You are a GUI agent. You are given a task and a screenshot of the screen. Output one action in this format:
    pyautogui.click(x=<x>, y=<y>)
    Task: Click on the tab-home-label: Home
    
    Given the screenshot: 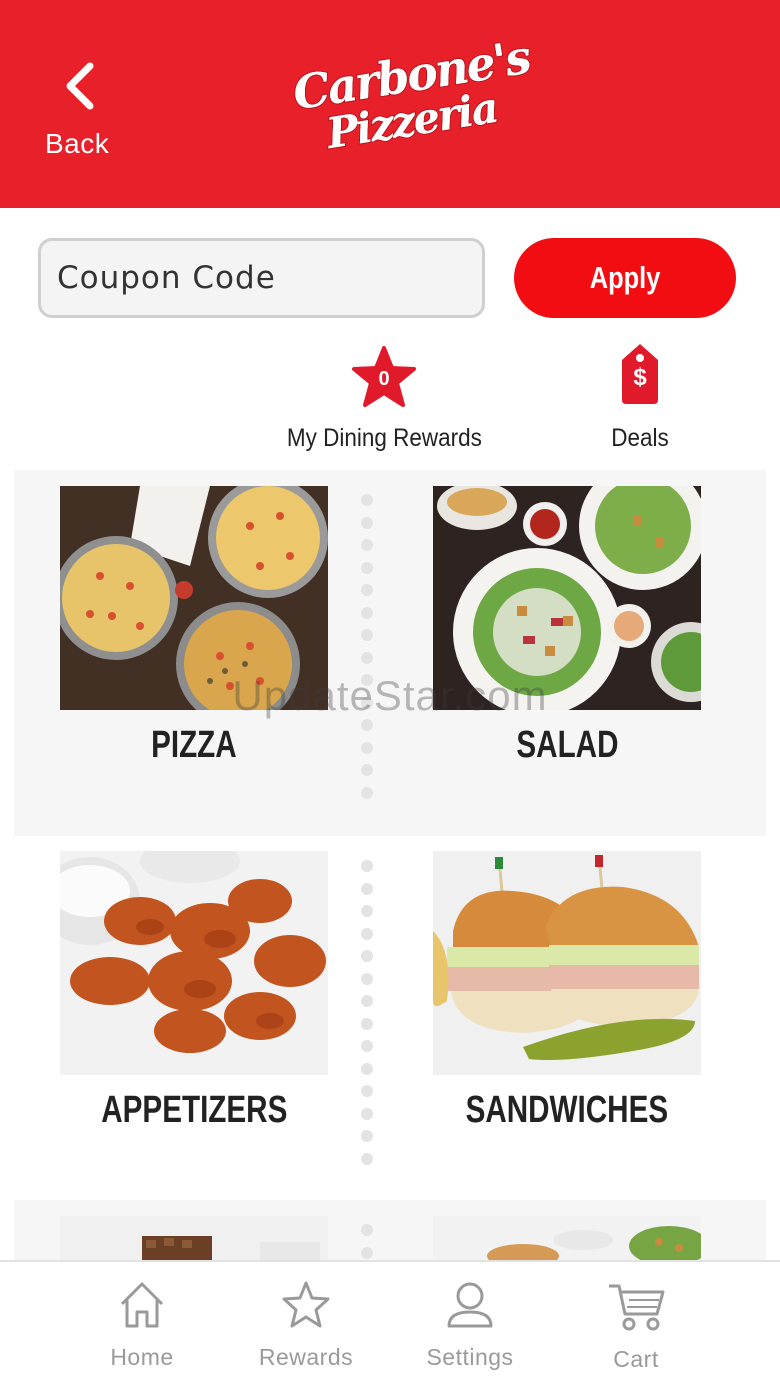 What is the action you would take?
    pyautogui.click(x=142, y=1357)
    